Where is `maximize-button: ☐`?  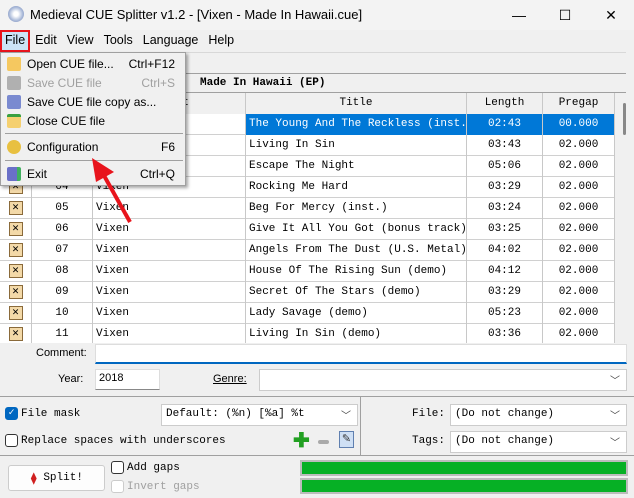
maximize-button: ☐ is located at coordinates (565, 15).